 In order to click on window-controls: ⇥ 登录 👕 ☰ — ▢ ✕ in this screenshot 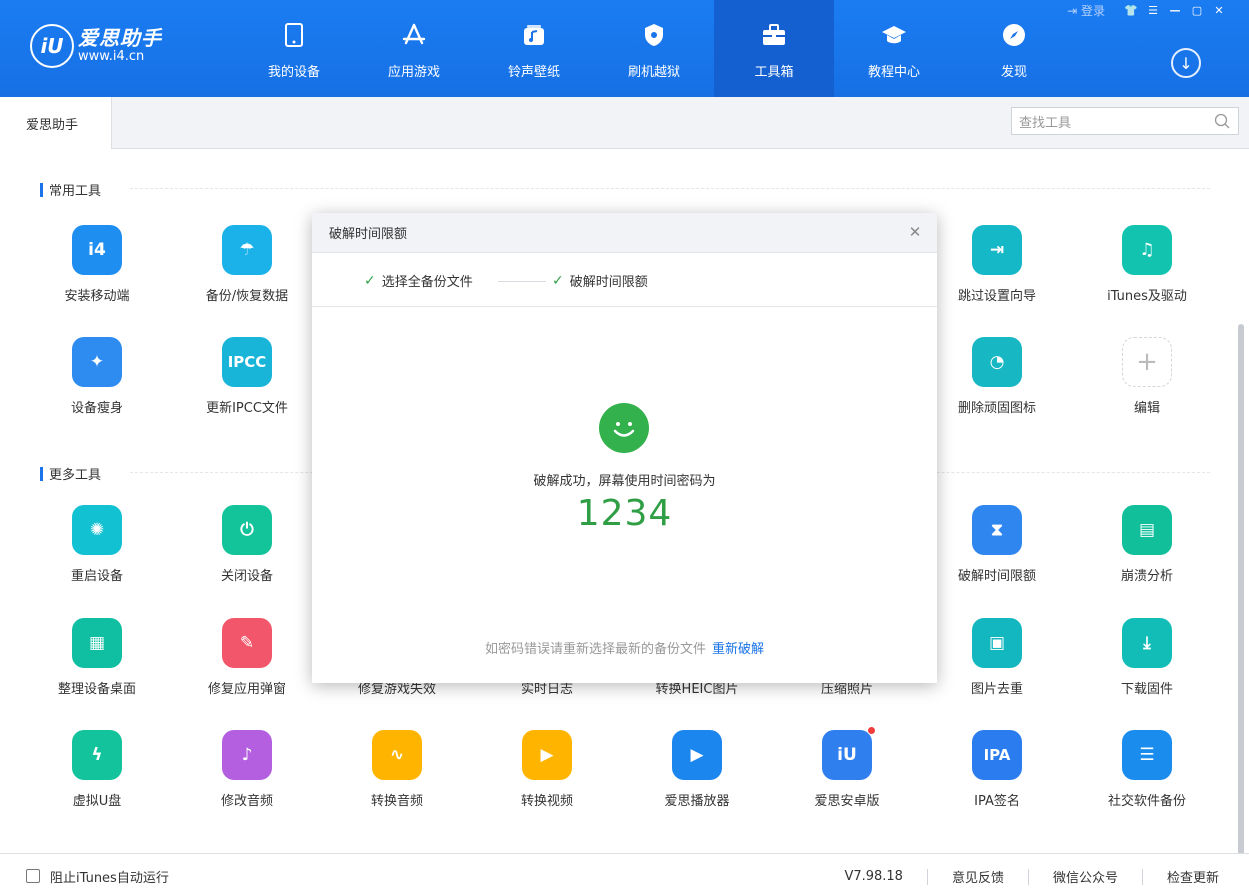, I will do `click(1148, 10)`.